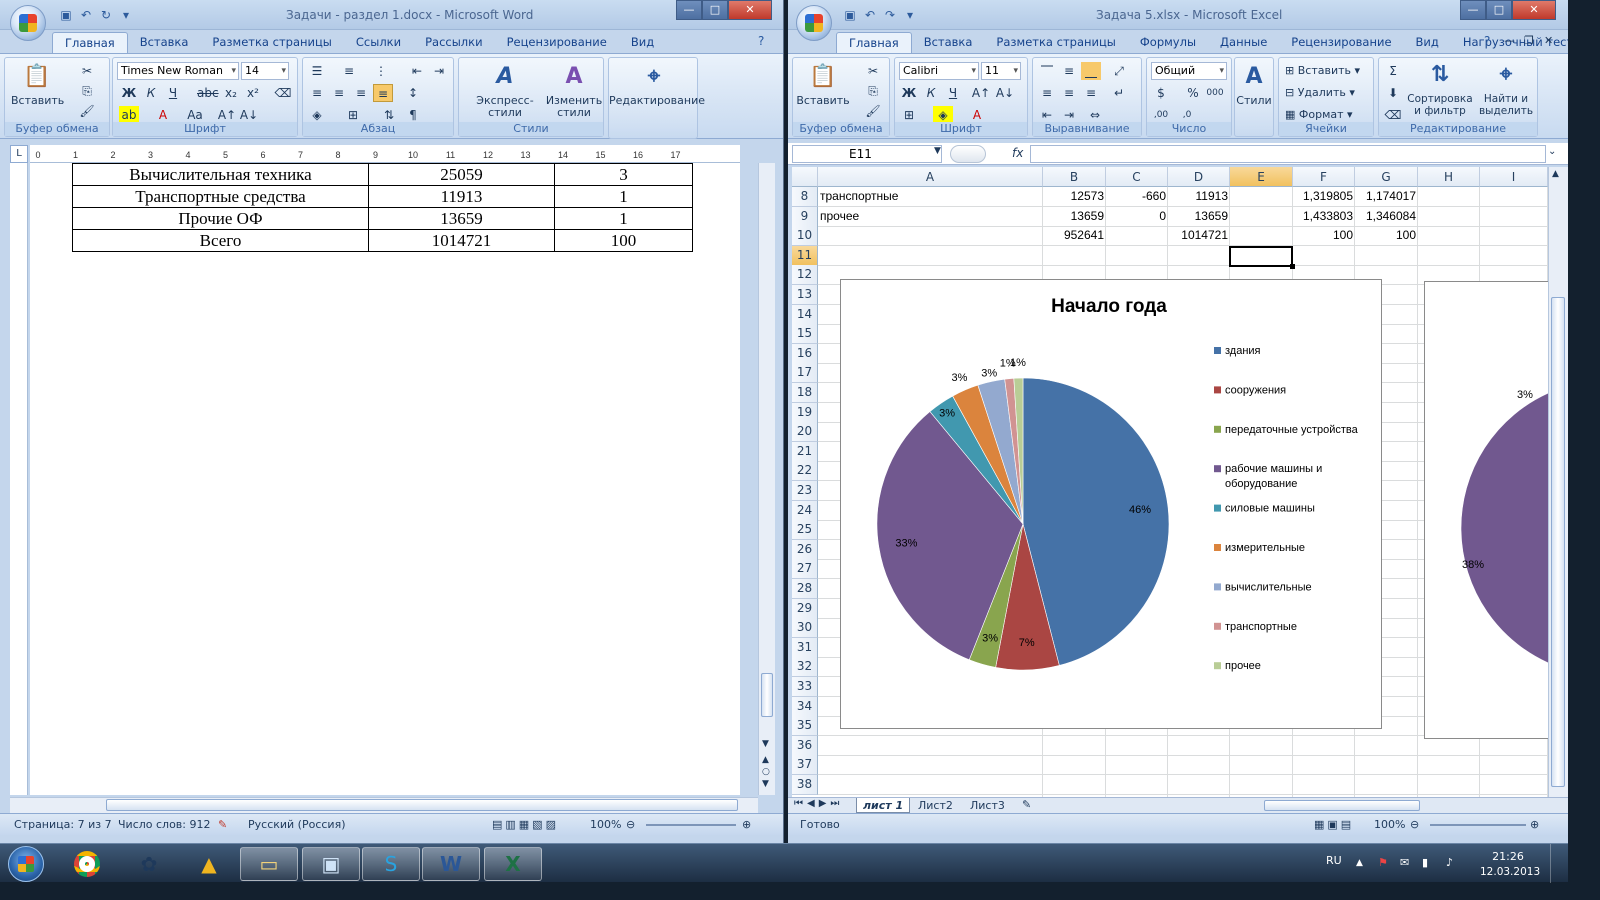 This screenshot has height=900, width=1600. I want to click on clear-format-icon: ⌫, so click(283, 93).